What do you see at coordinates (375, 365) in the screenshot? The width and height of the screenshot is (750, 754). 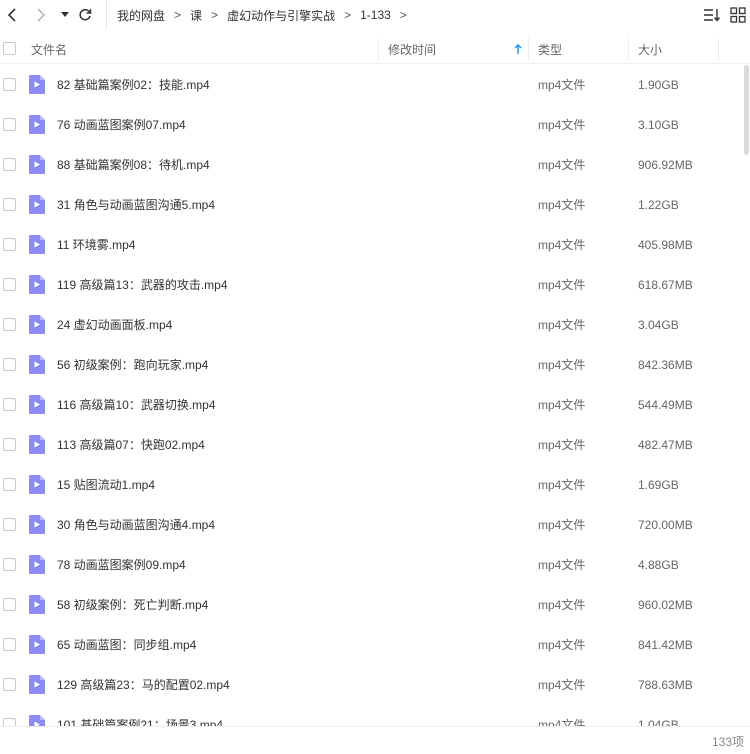 I see `table-row: 56 初级案例：跑向玩家.mp4 mp4文件 842.36MB` at bounding box center [375, 365].